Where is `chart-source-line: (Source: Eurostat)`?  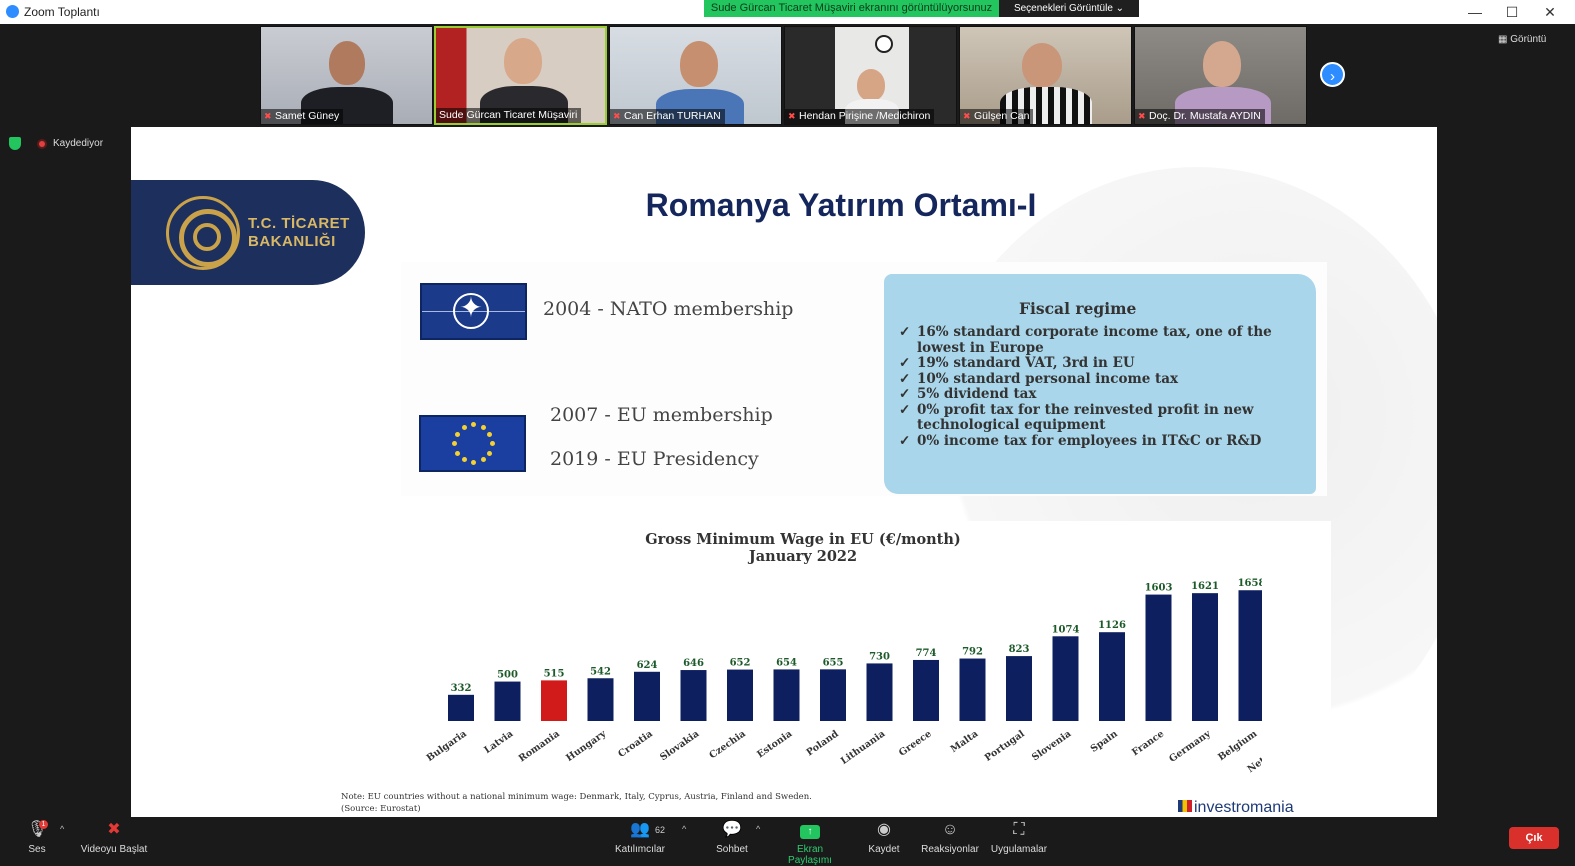
chart-source-line: (Source: Eurostat) is located at coordinates (381, 809).